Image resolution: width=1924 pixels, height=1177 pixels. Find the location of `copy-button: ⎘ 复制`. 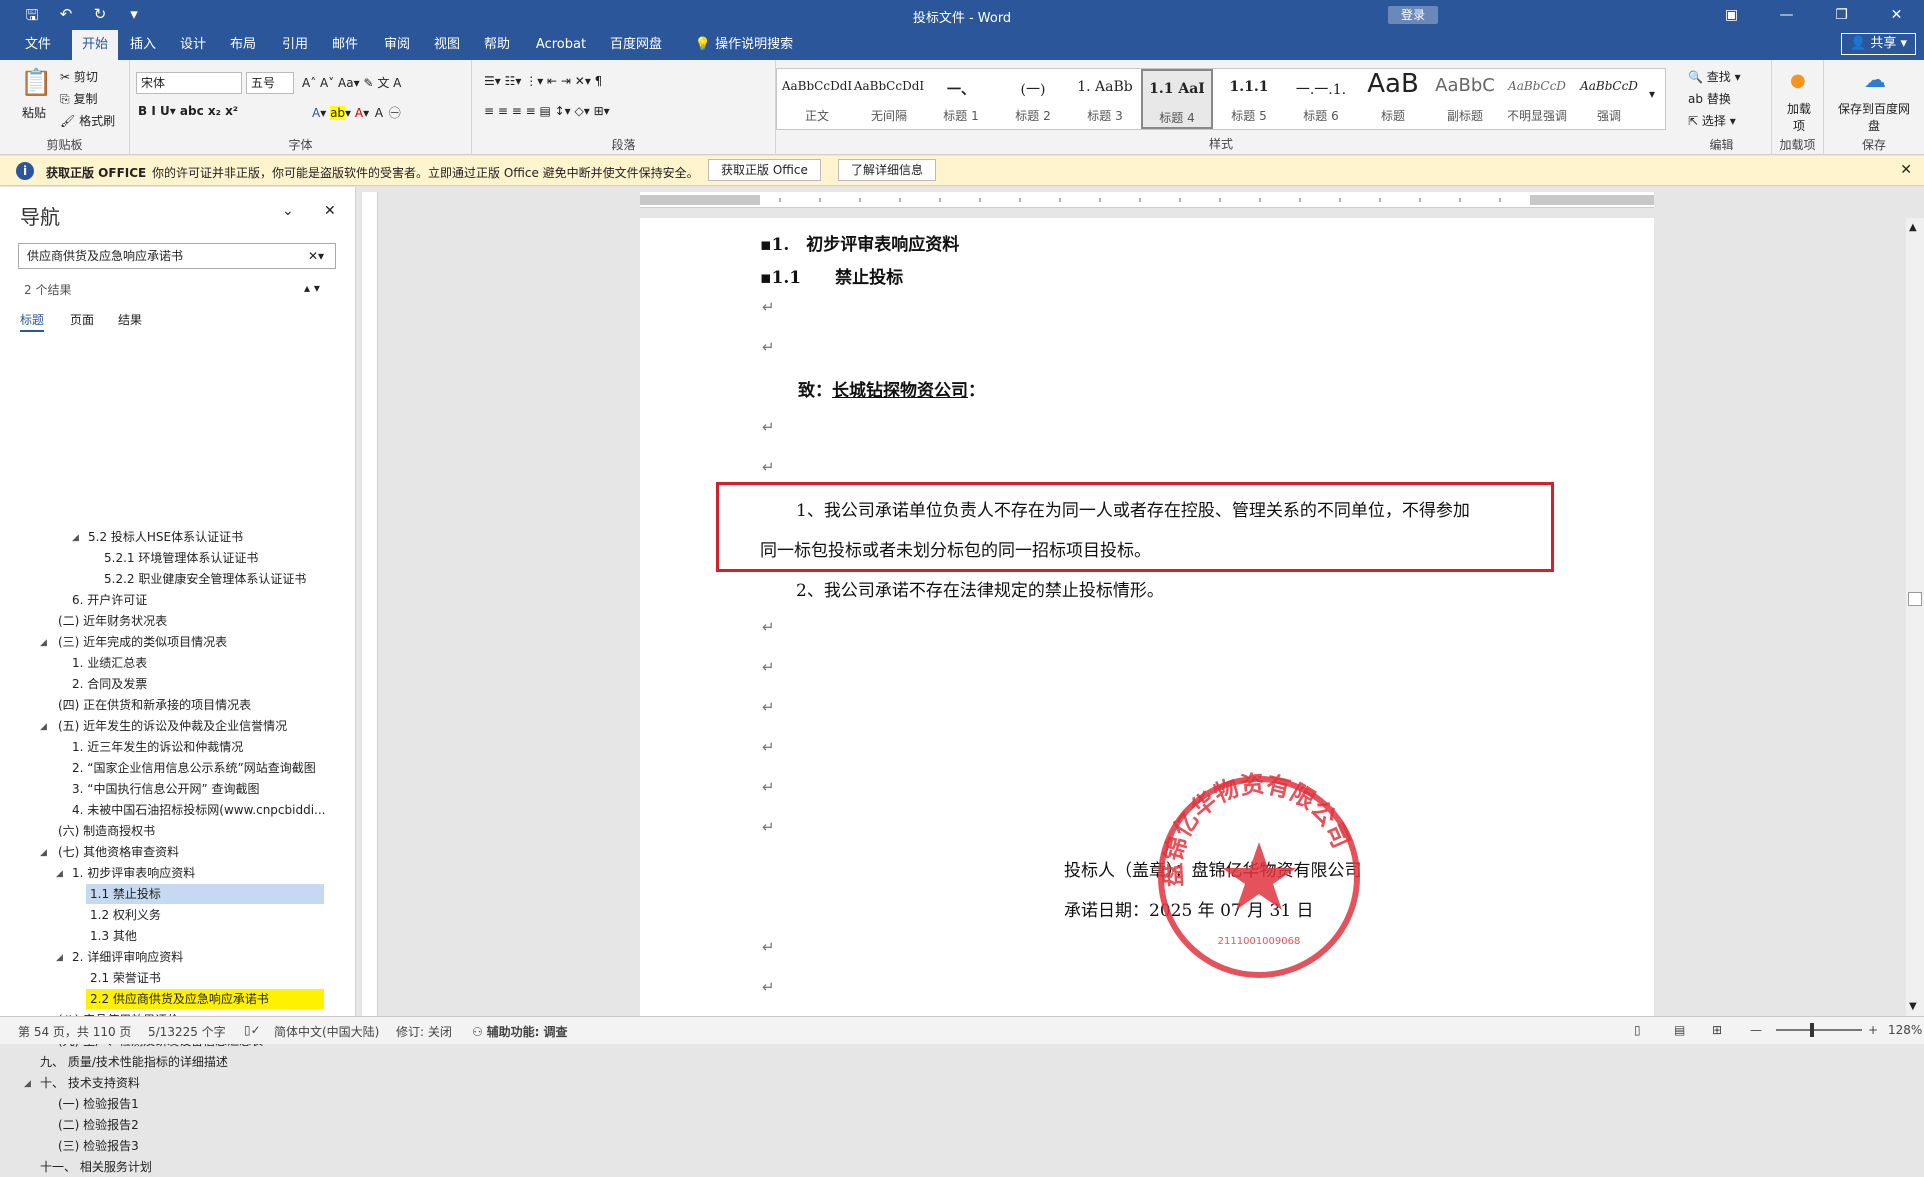

copy-button: ⎘ 复制 is located at coordinates (78, 98).